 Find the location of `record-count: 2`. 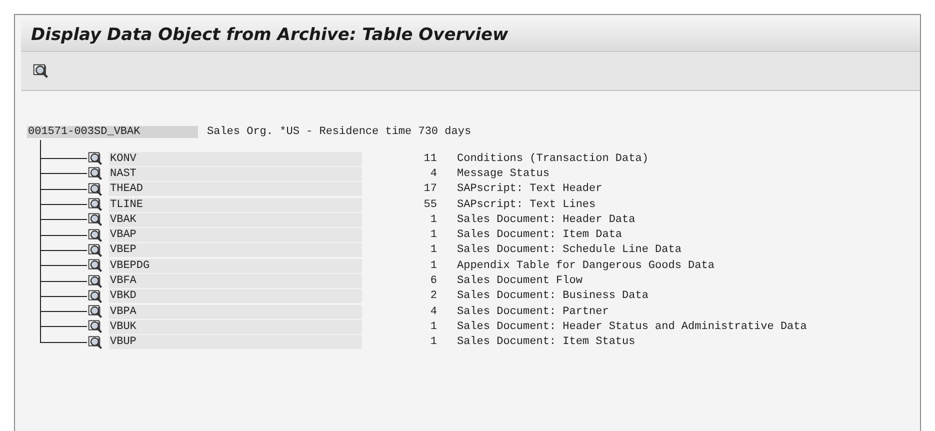

record-count: 2 is located at coordinates (433, 296).